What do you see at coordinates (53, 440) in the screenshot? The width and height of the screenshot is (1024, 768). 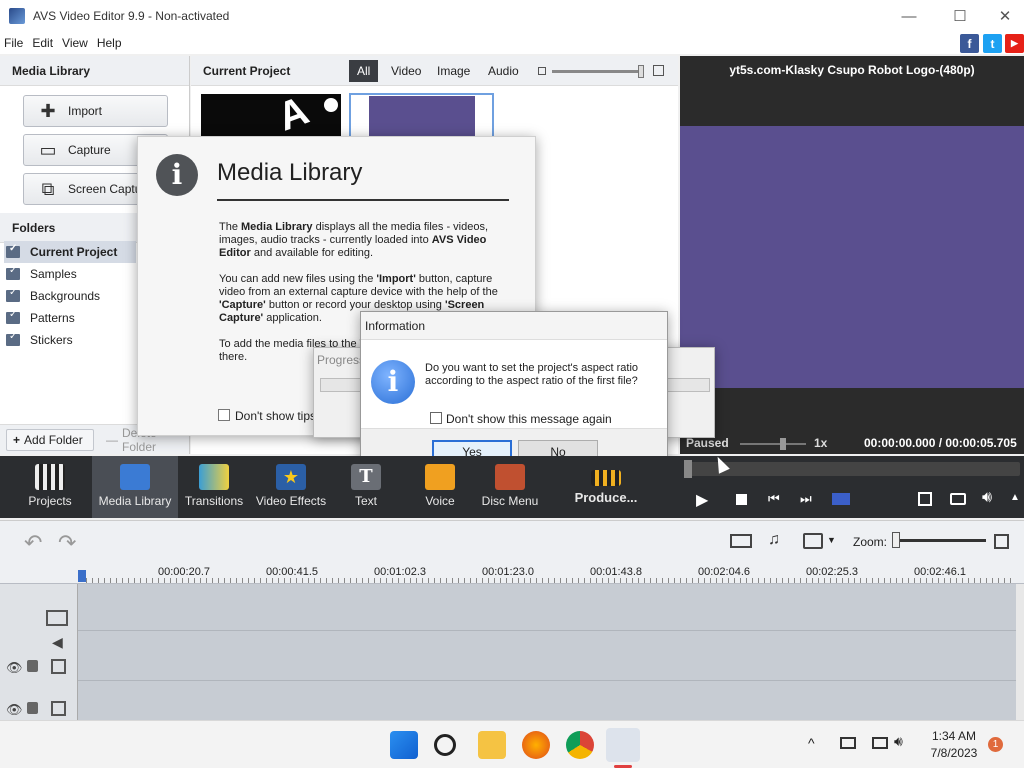 I see `add-folder-label: Add Folder` at bounding box center [53, 440].